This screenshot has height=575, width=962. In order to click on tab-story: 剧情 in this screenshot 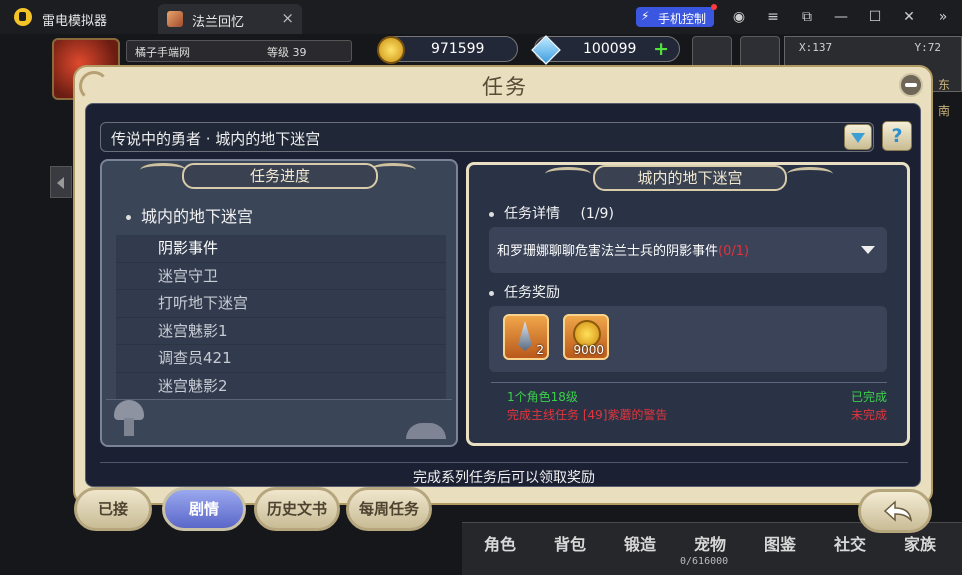, I will do `click(204, 509)`.